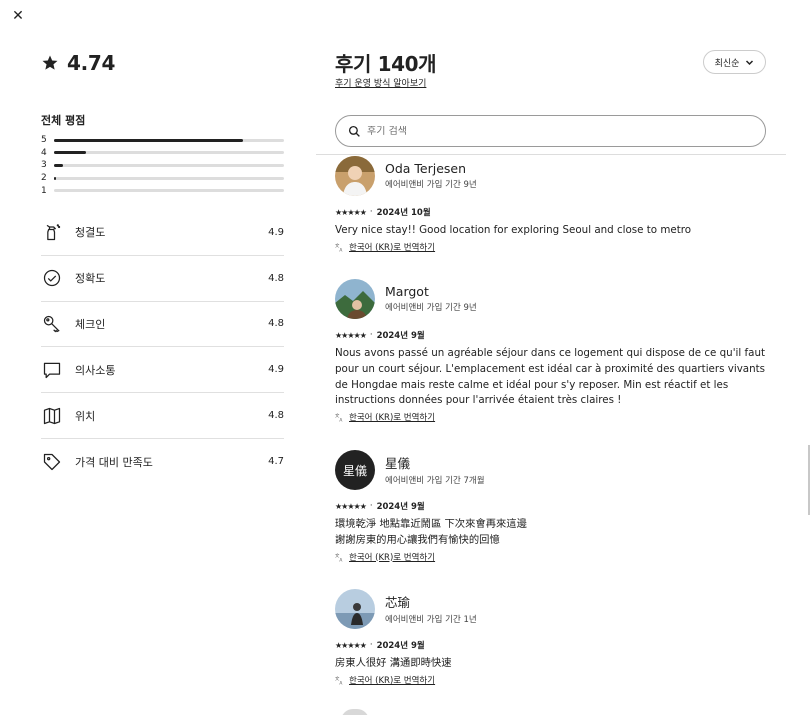  I want to click on distribution-row-4: 4, so click(162, 153).